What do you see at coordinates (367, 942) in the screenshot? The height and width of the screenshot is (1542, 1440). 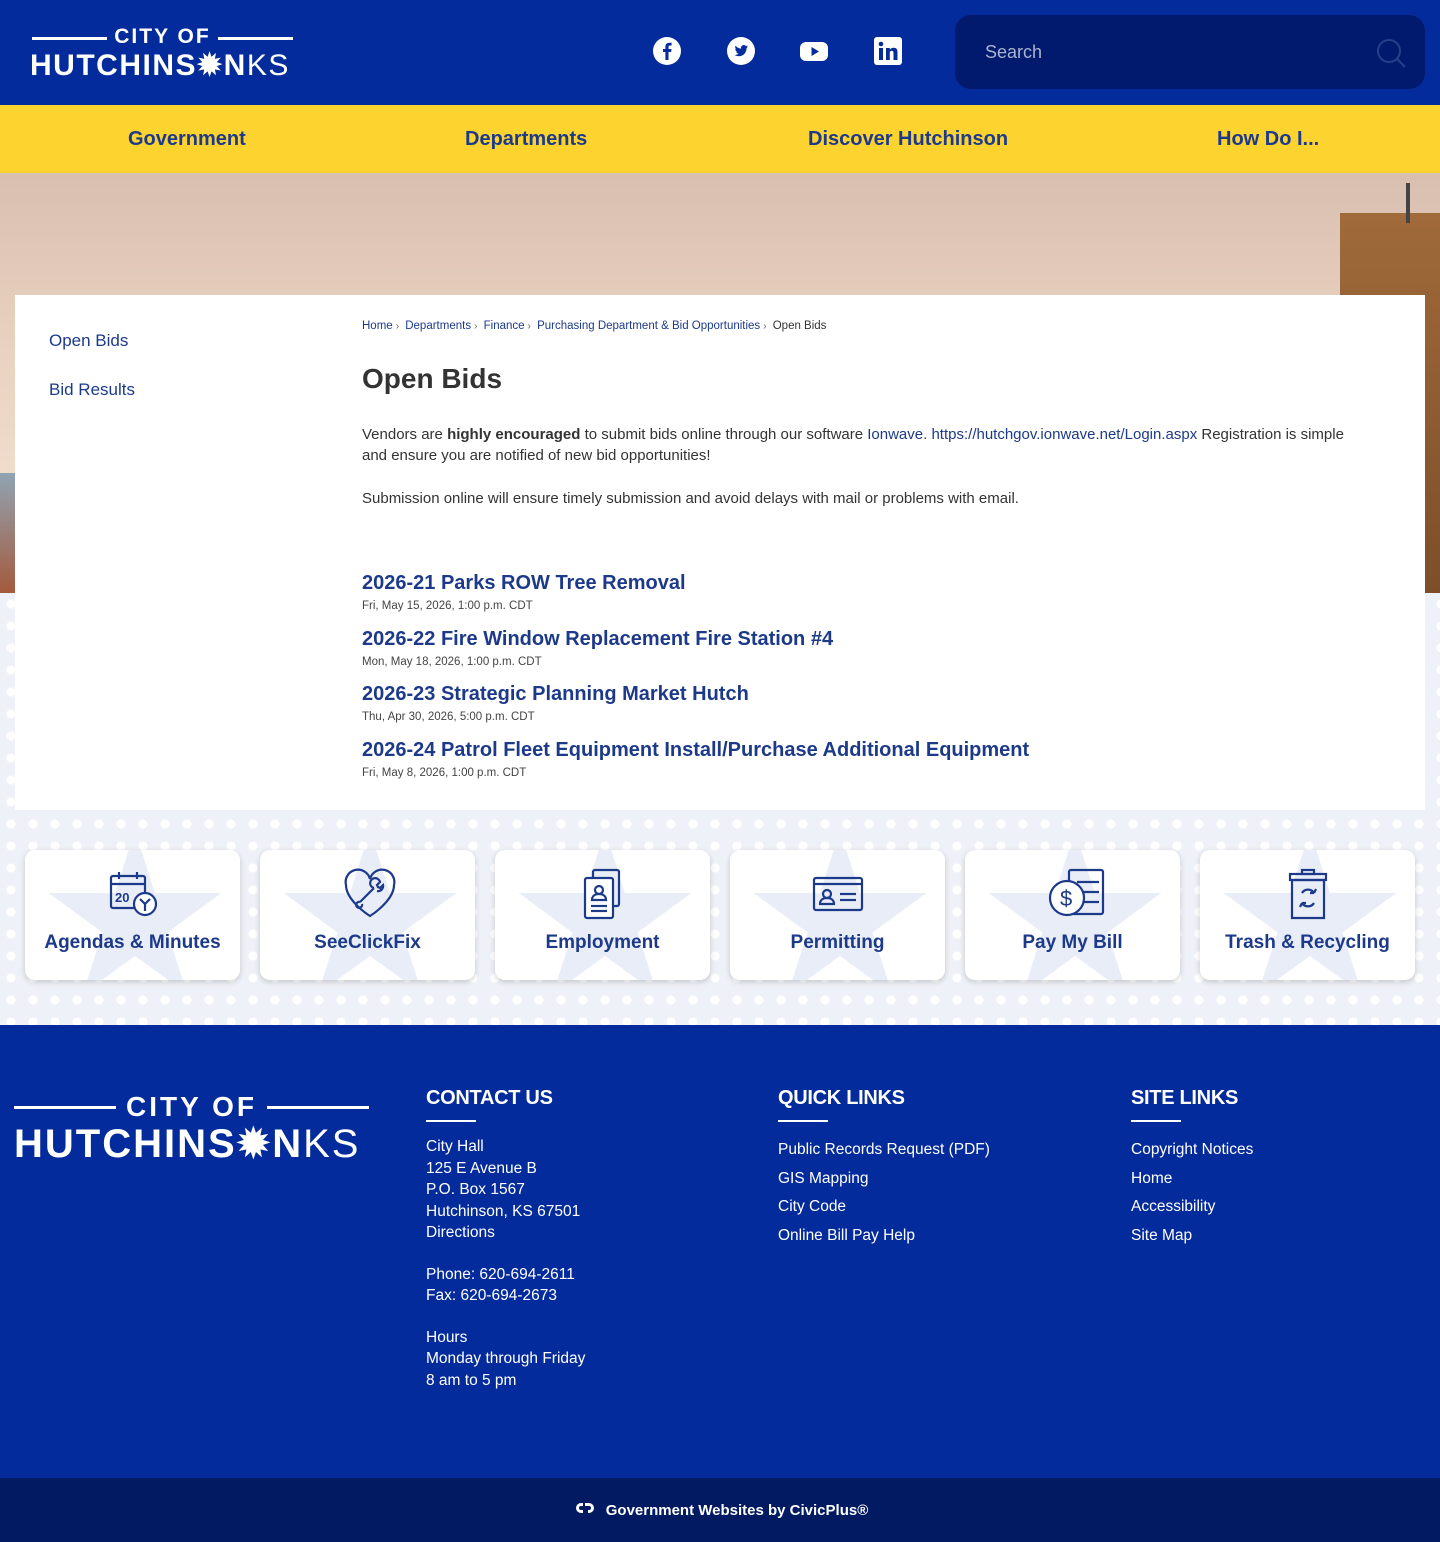 I see `tile-label: SeeClickFix` at bounding box center [367, 942].